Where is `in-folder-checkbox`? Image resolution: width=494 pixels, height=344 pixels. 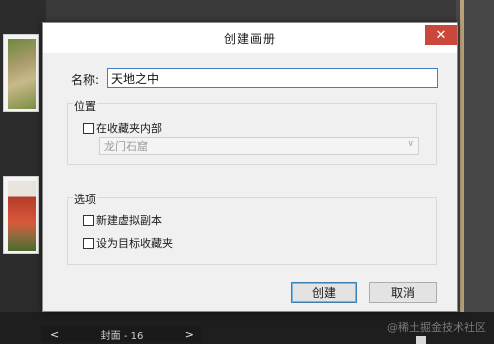
in-folder-checkbox is located at coordinates (88, 128).